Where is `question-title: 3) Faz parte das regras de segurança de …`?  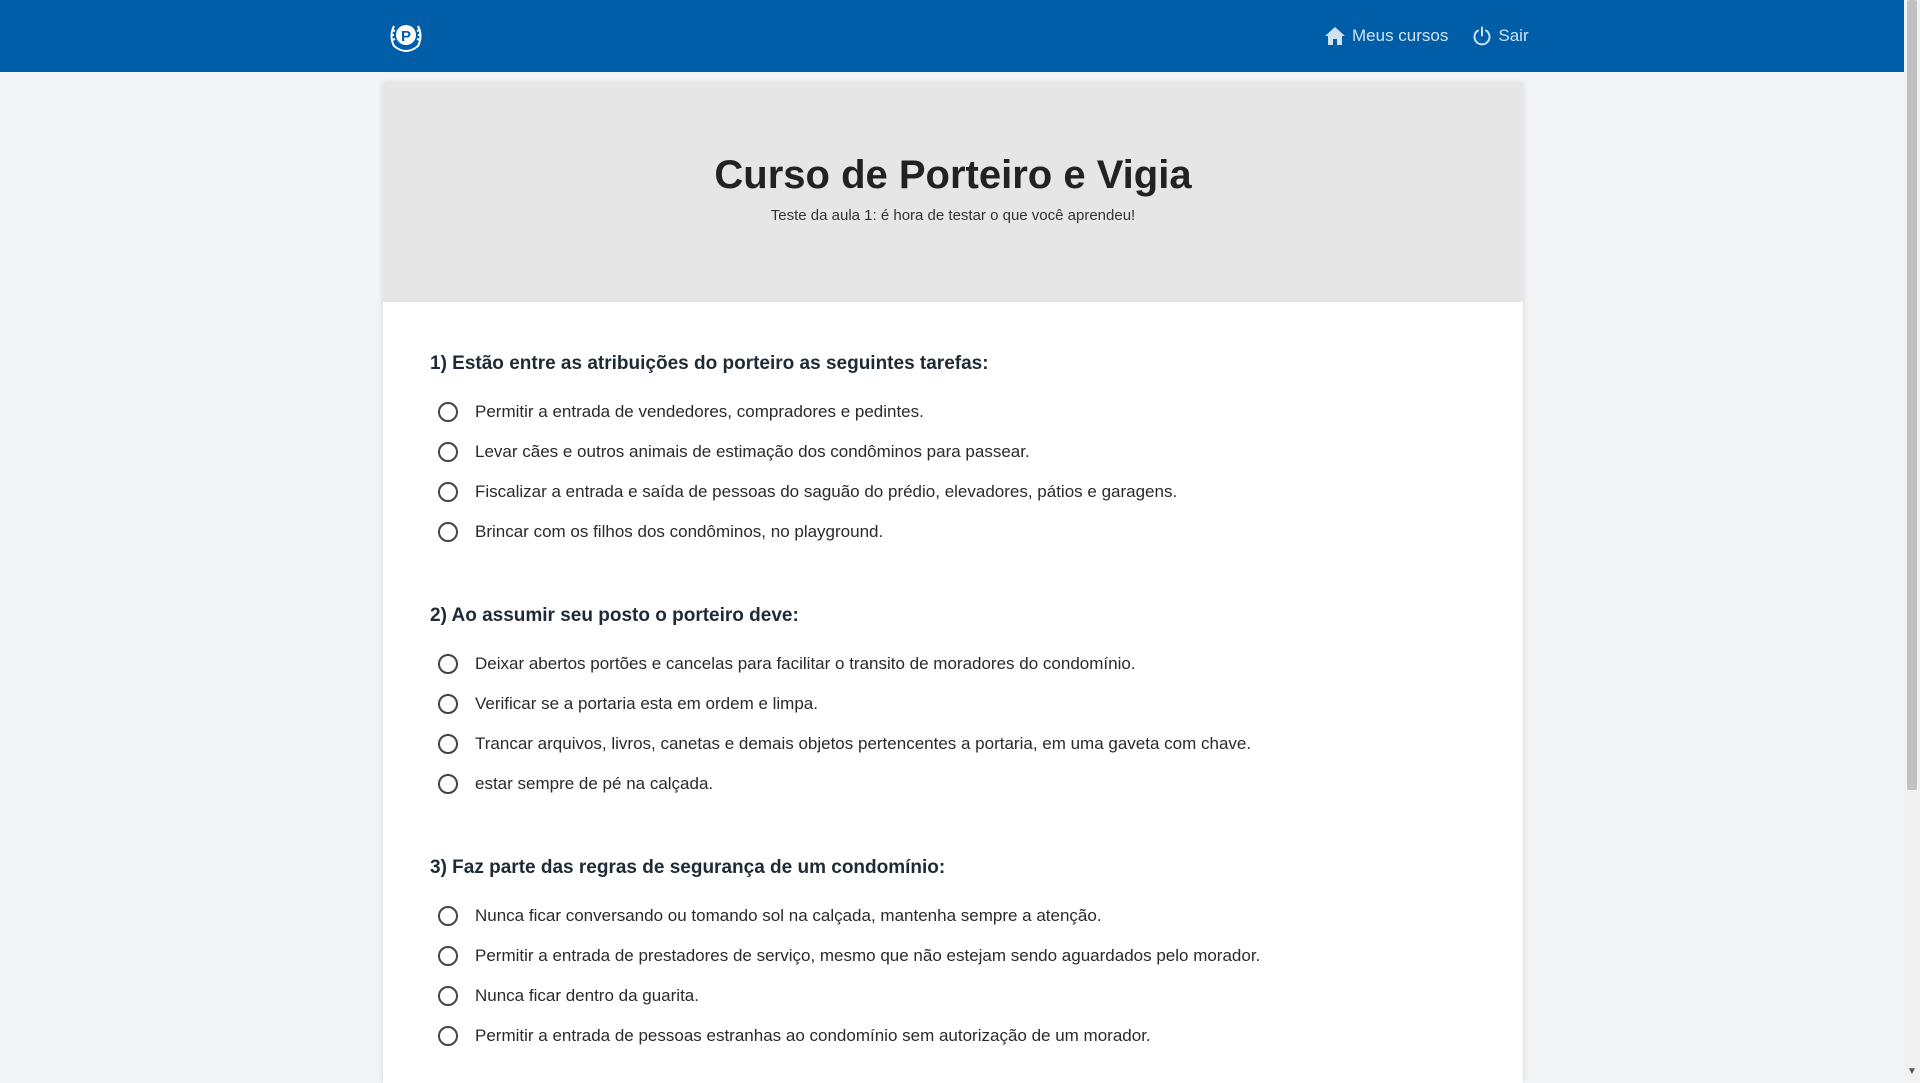 question-title: 3) Faz parte das regras de segurança de … is located at coordinates (688, 867).